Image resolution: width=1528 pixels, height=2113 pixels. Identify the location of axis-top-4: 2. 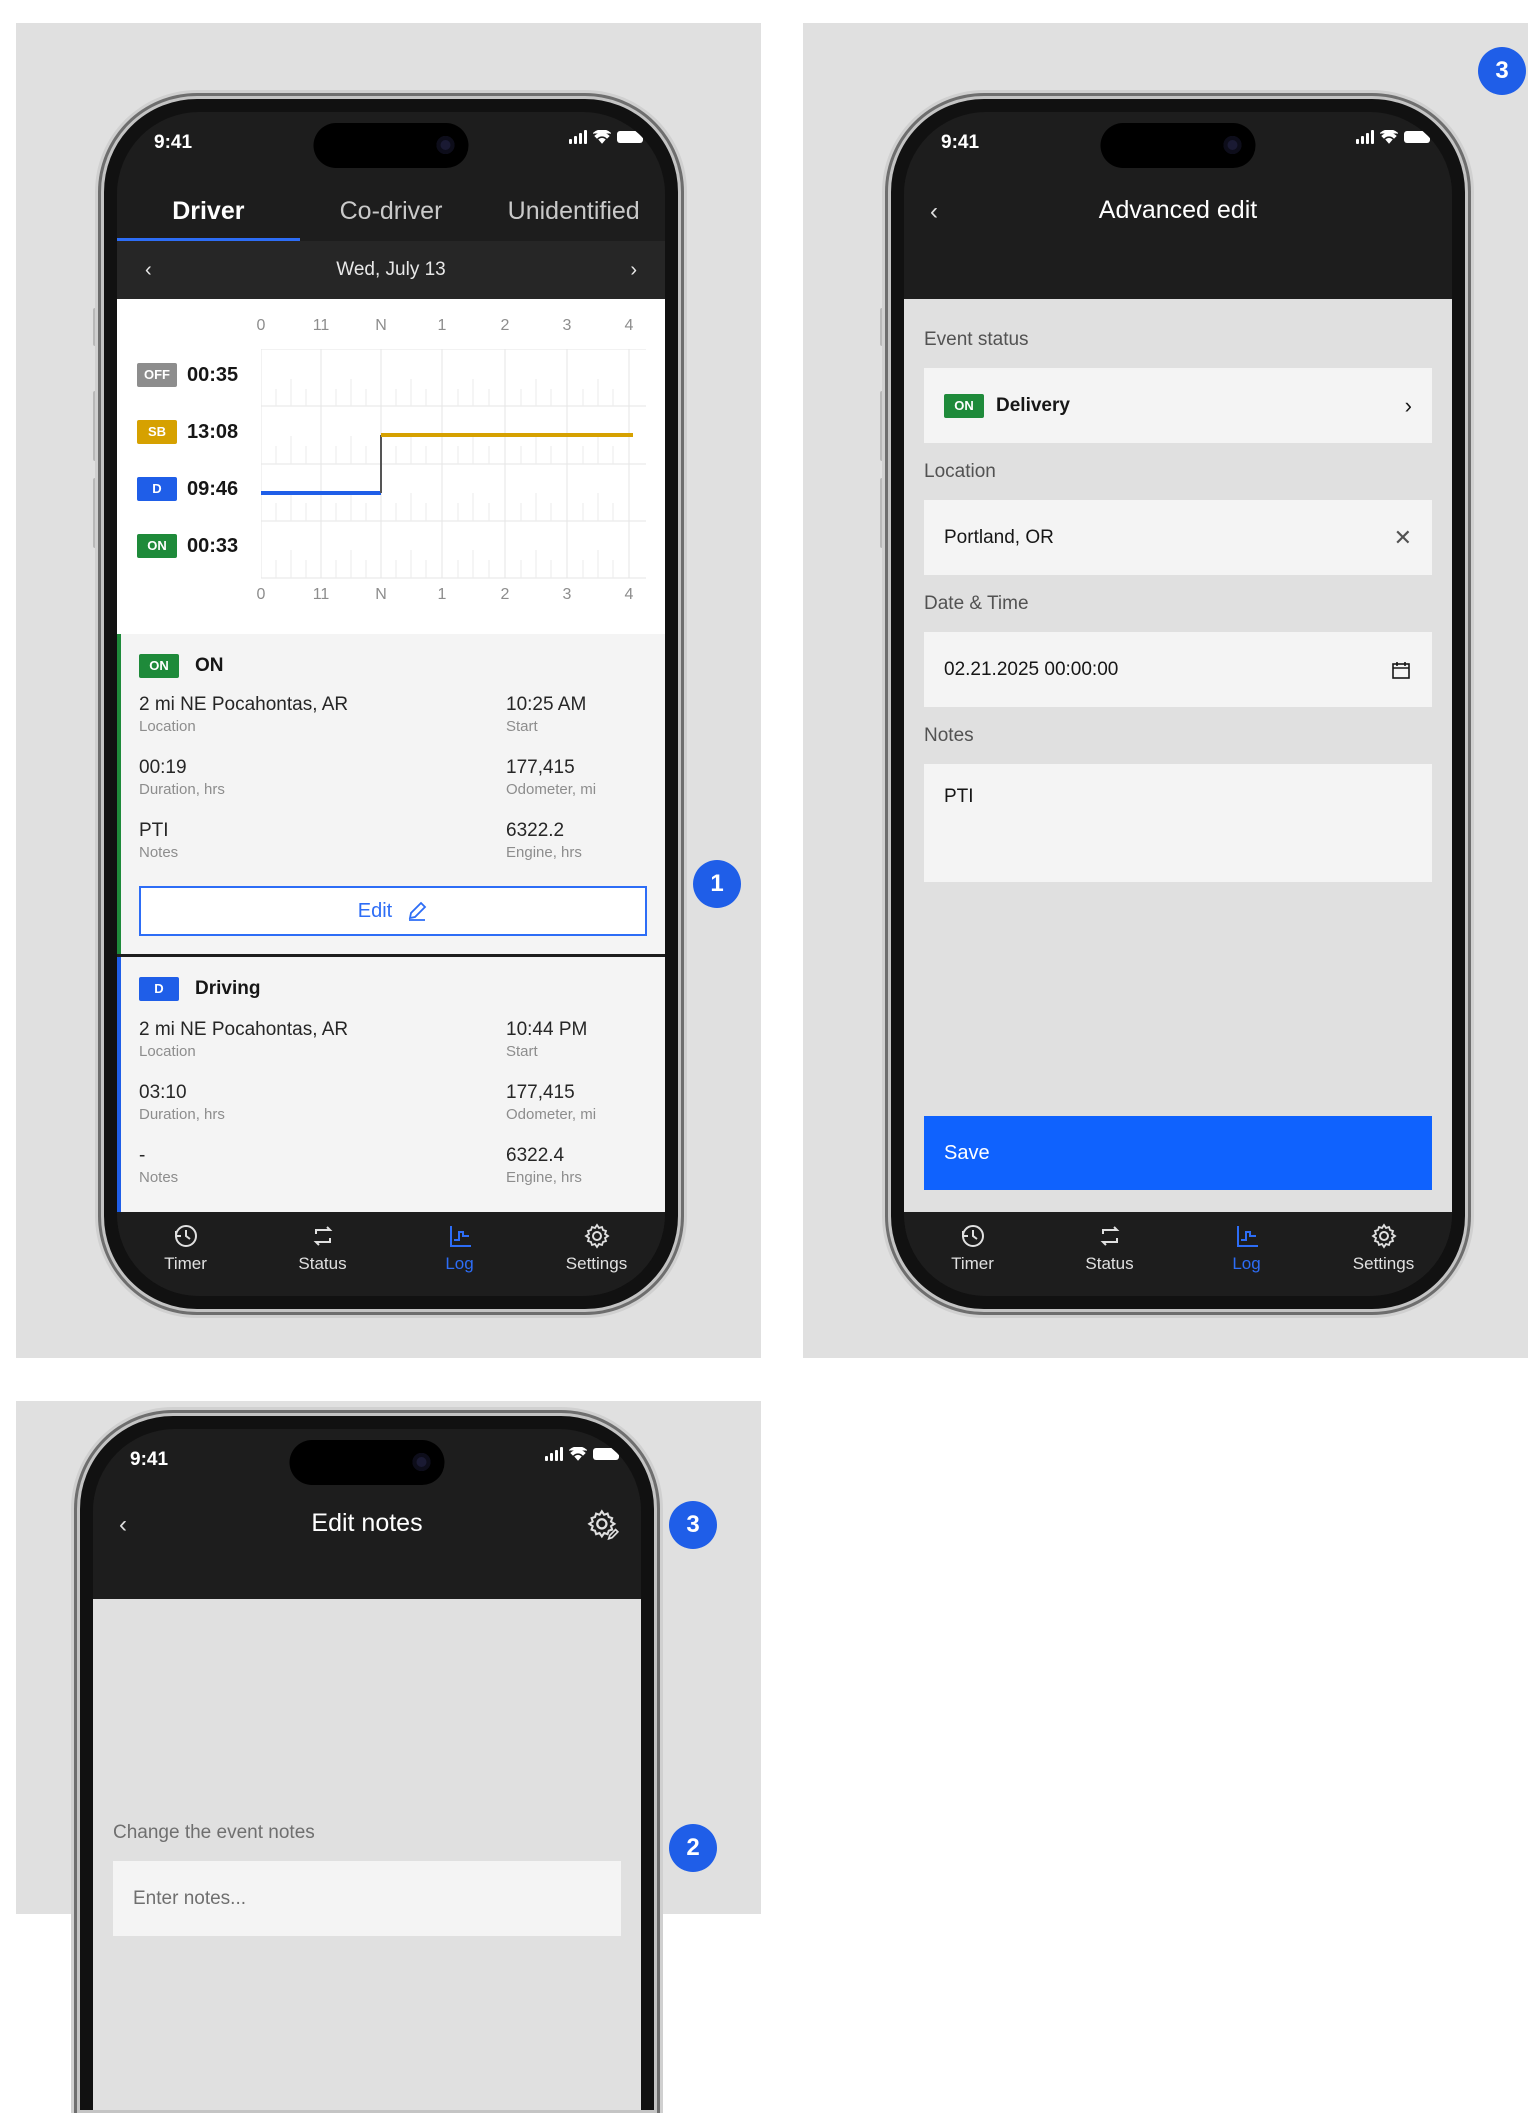
(505, 325).